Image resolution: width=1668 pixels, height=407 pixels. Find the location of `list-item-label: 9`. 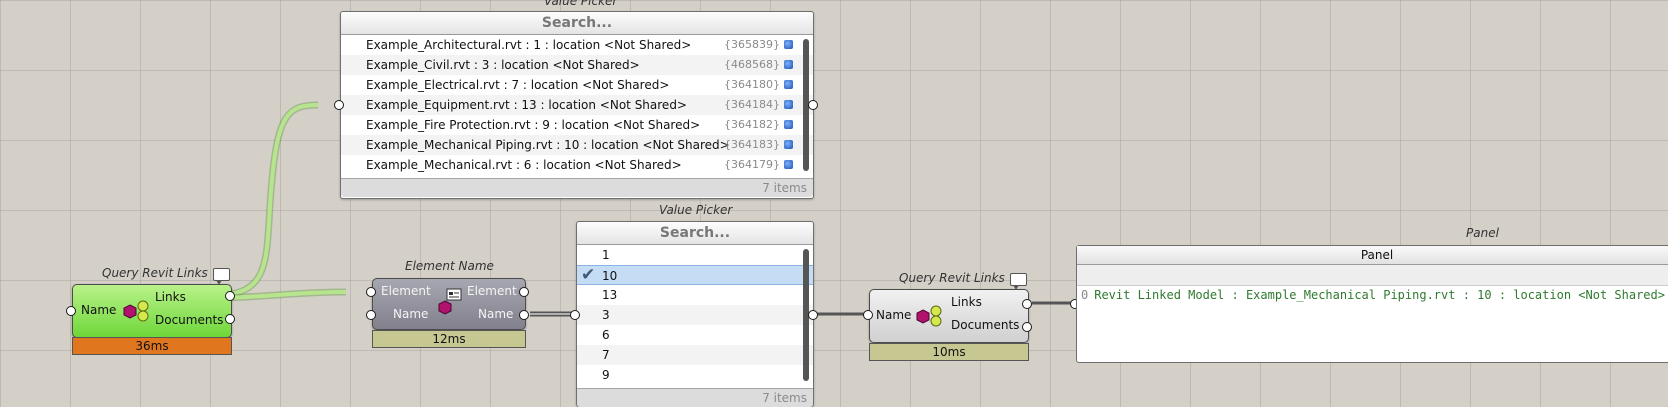

list-item-label: 9 is located at coordinates (606, 375).